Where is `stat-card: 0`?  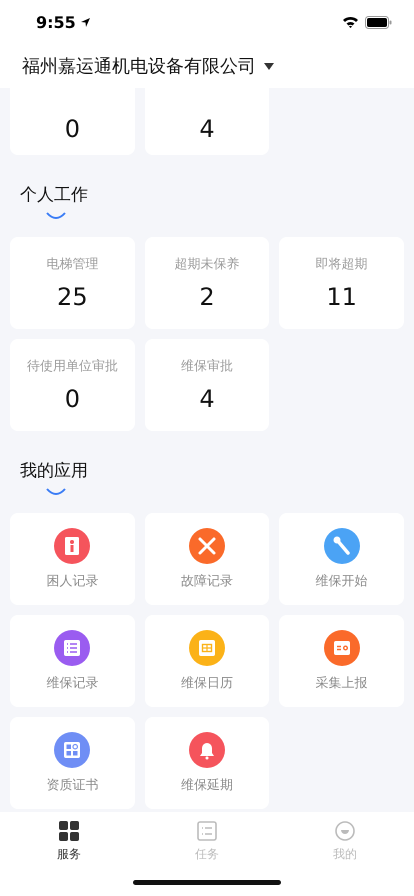 stat-card: 0 is located at coordinates (72, 121).